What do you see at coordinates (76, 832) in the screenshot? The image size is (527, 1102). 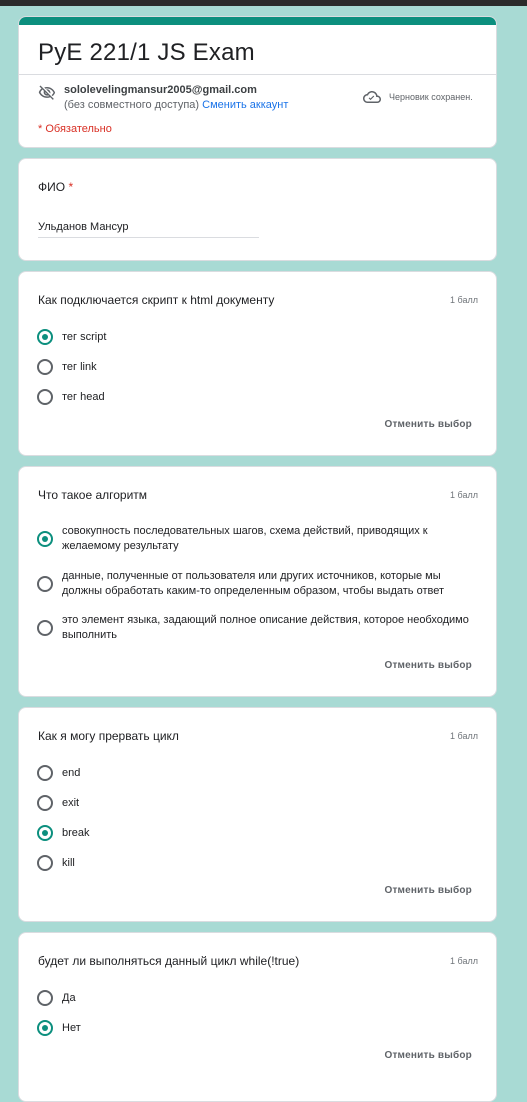 I see `option-label: break` at bounding box center [76, 832].